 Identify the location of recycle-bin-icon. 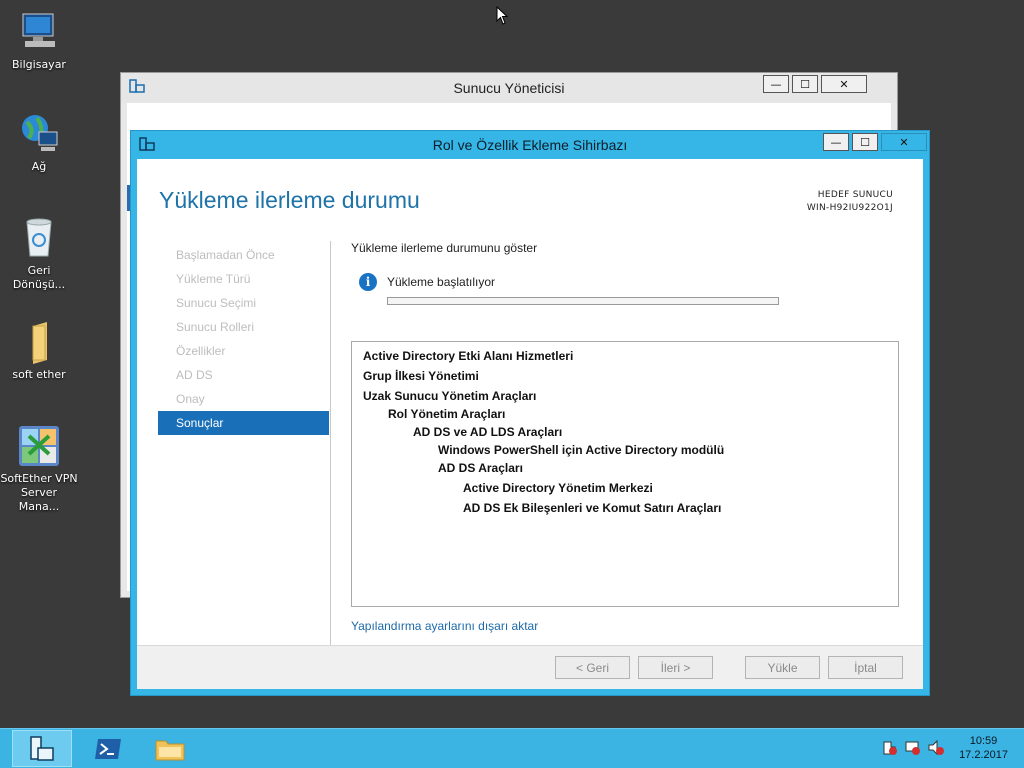
(39, 237).